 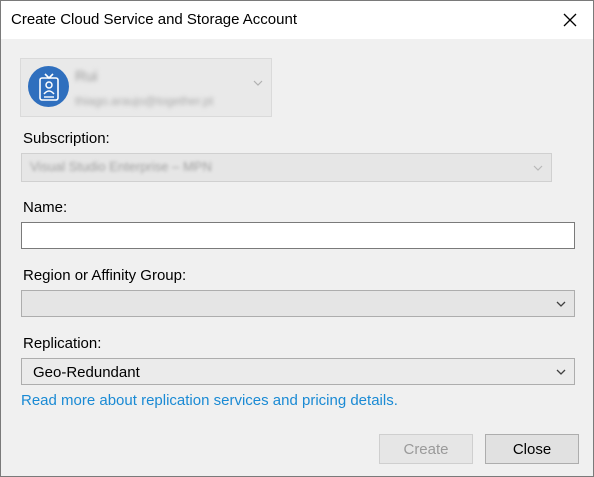 What do you see at coordinates (146, 87) in the screenshot?
I see `account-selector: Rui thiago.araujo@together.pt` at bounding box center [146, 87].